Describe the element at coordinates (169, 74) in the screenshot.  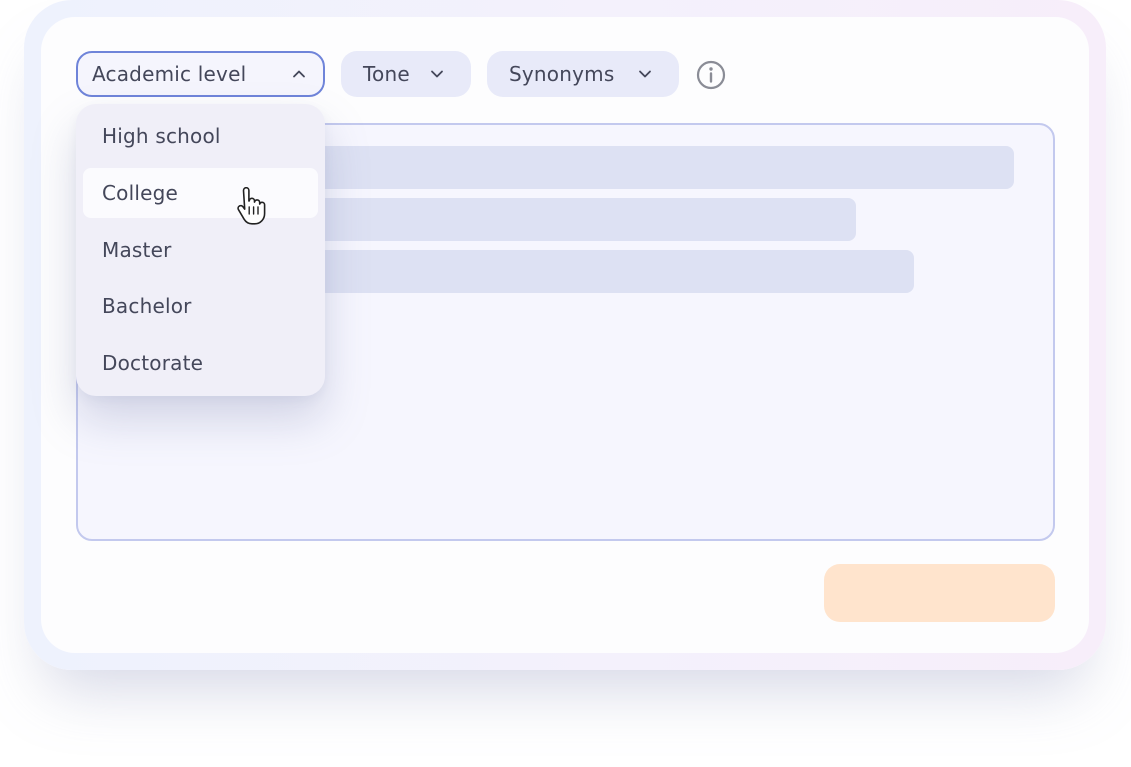
I see `academic-level-label: Academic level` at that location.